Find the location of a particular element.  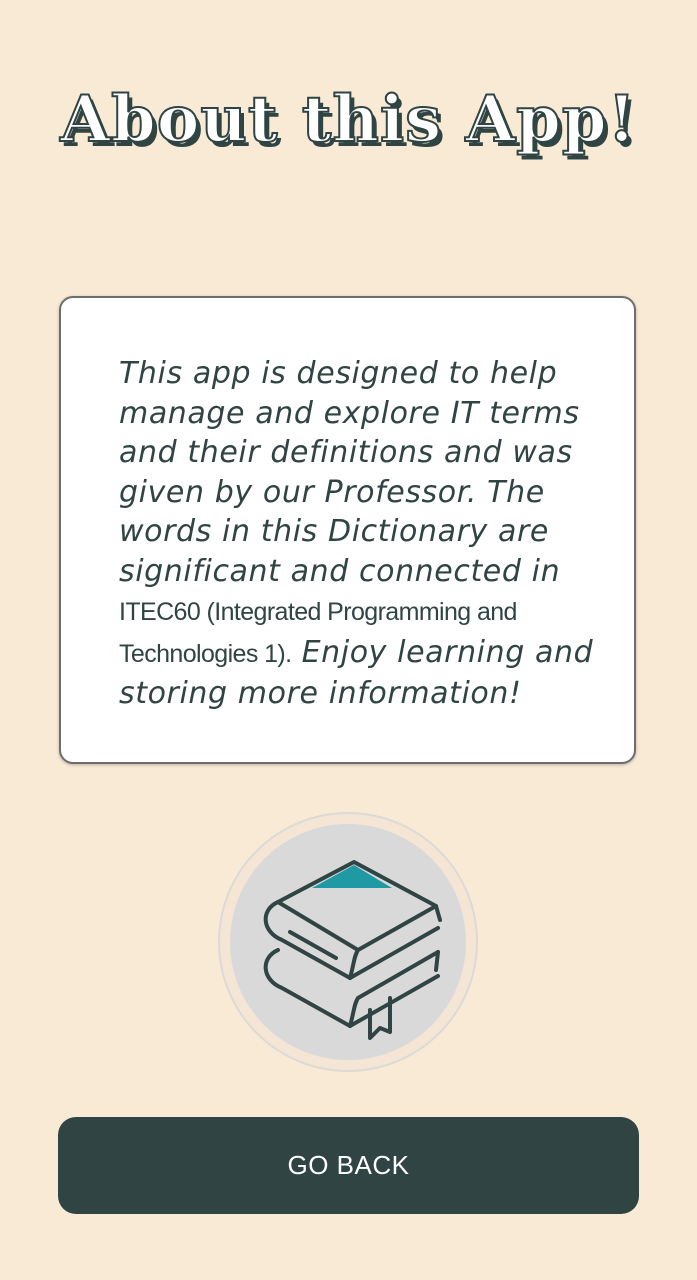

app-logo is located at coordinates (348, 942).